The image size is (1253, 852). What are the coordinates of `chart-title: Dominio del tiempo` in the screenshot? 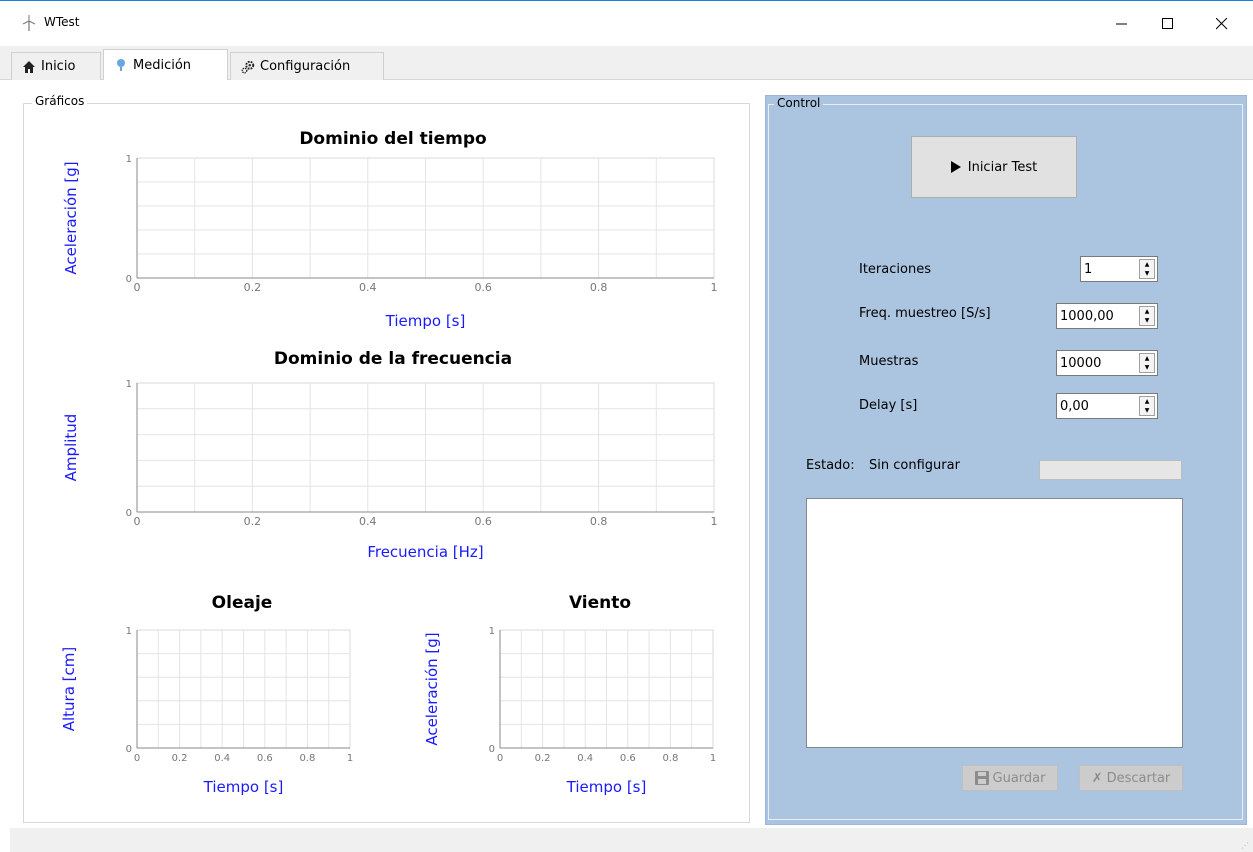 It's located at (392, 139).